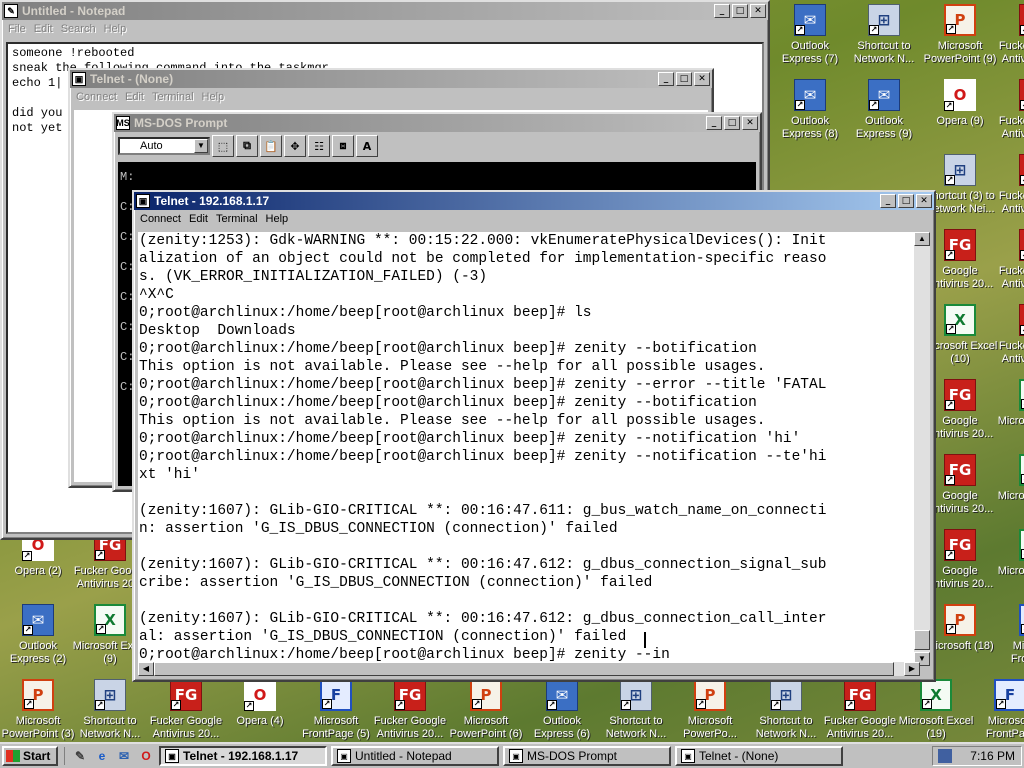 This screenshot has width=1024, height=768. I want to click on desktop-icon-label: Outlook Express (7), so click(810, 52).